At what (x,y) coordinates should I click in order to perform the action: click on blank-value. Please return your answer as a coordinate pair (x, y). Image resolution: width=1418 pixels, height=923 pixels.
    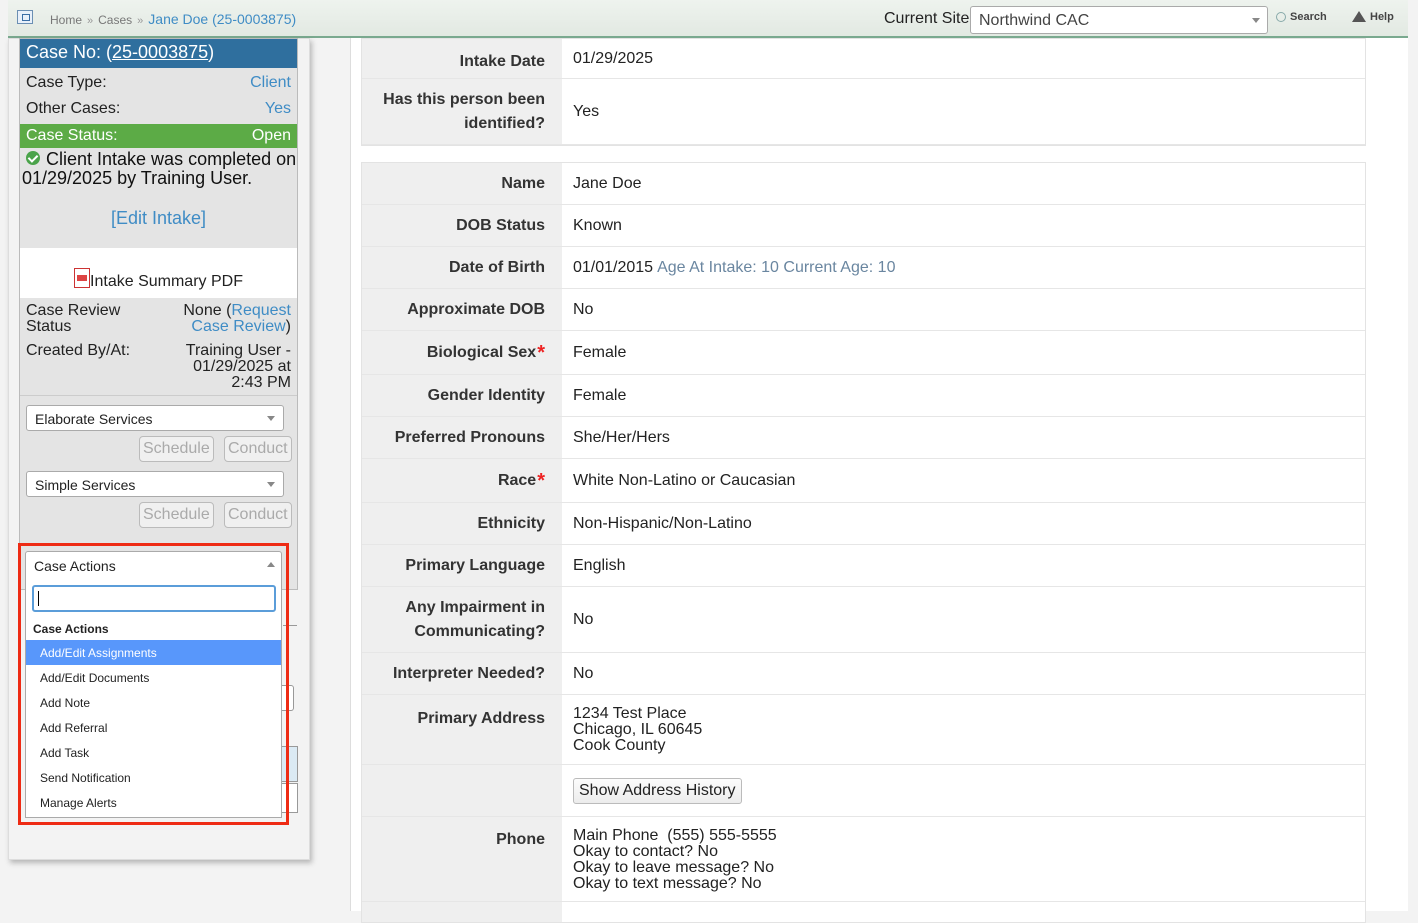
    Looking at the image, I should click on (963, 912).